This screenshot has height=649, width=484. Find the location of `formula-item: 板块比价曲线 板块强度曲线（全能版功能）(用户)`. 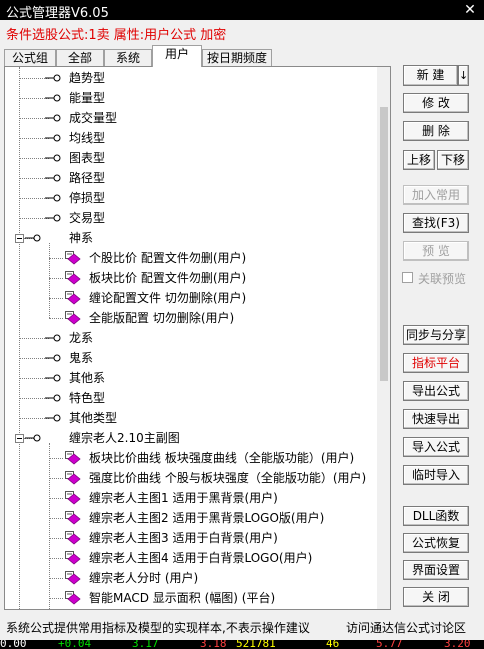

formula-item: 板块比价曲线 板块强度曲线（全能版功能）(用户) is located at coordinates (190, 458).